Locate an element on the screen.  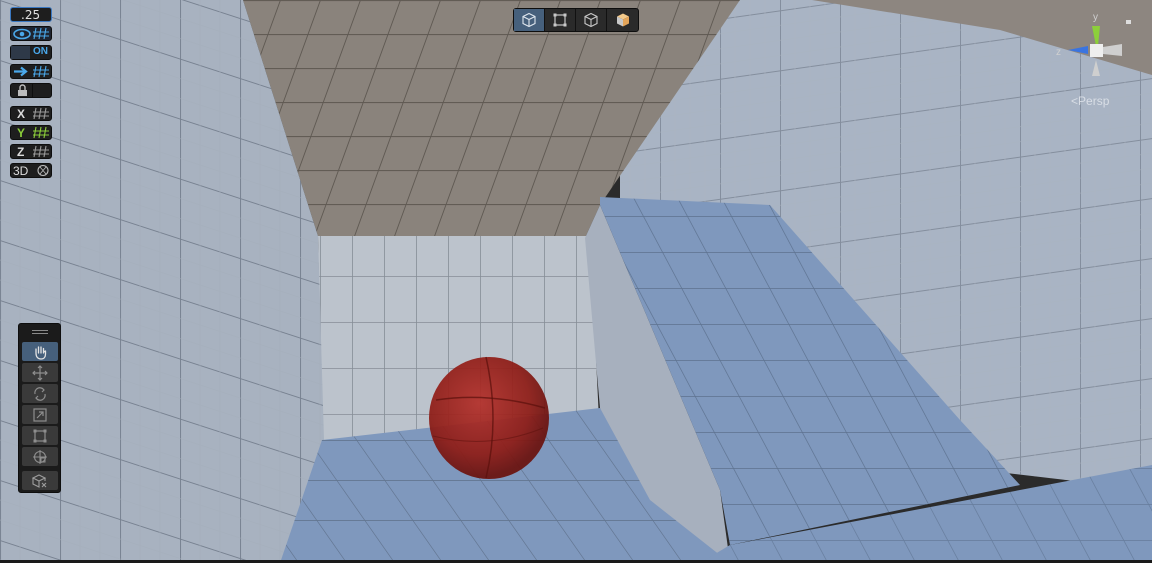
cube-solid-icon is located at coordinates (622, 20).